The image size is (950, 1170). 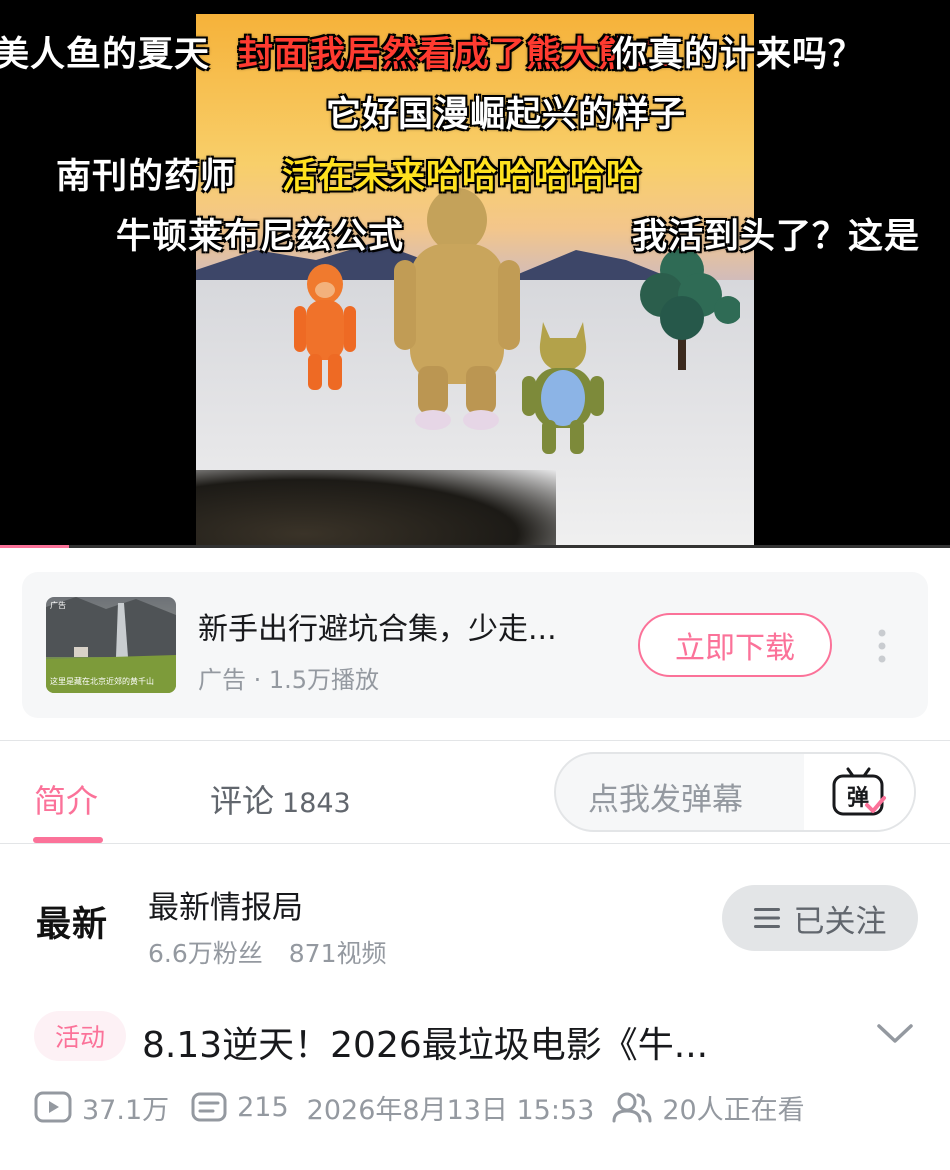 I want to click on tab-bar: 简介 评论 1843 点我发弹幕 弹, so click(x=475, y=792).